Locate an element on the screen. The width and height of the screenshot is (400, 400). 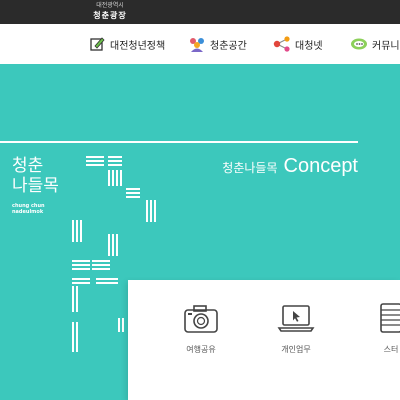
main-nav: 대전청년정책 청춘공간 대청넷 커뮤니 is located at coordinates (200, 44).